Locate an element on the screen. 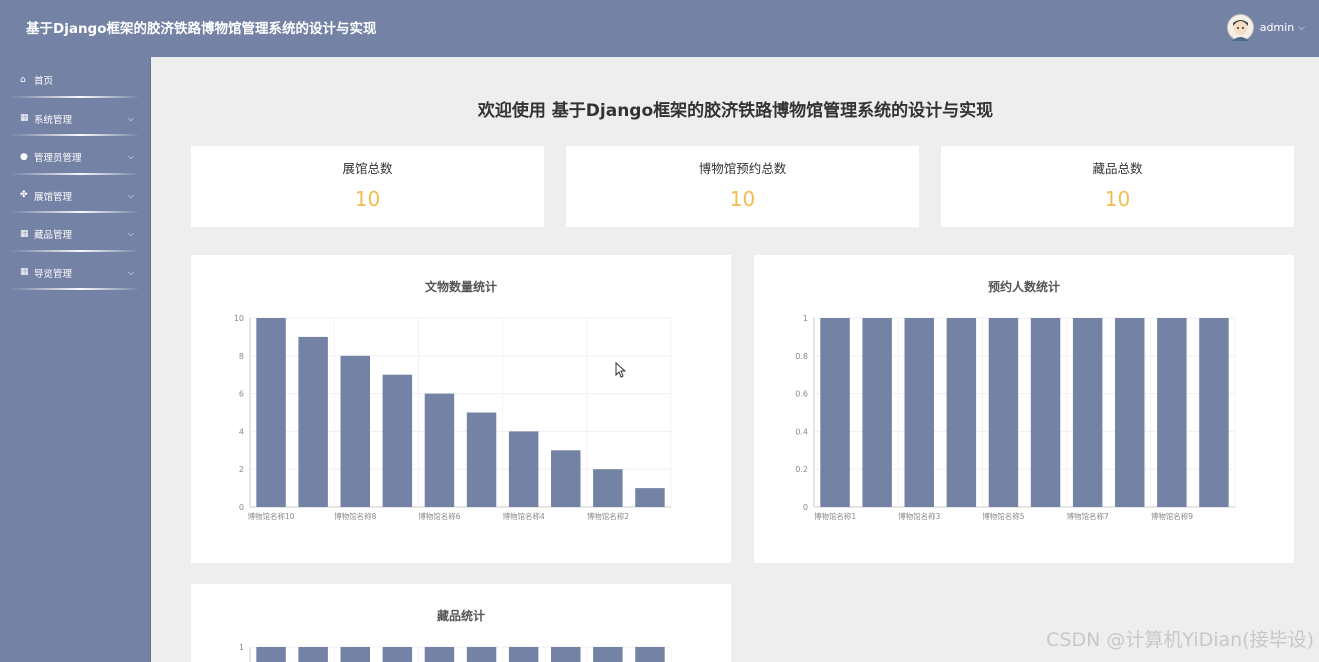 This screenshot has height=662, width=1319. mouse-cursor-icon is located at coordinates (621, 370).